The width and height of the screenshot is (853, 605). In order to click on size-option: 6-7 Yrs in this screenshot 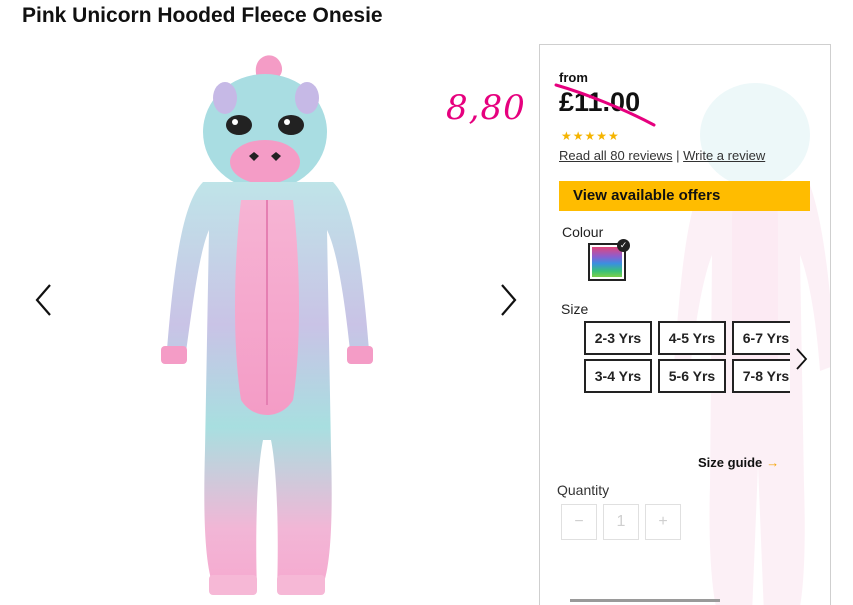, I will do `click(761, 338)`.